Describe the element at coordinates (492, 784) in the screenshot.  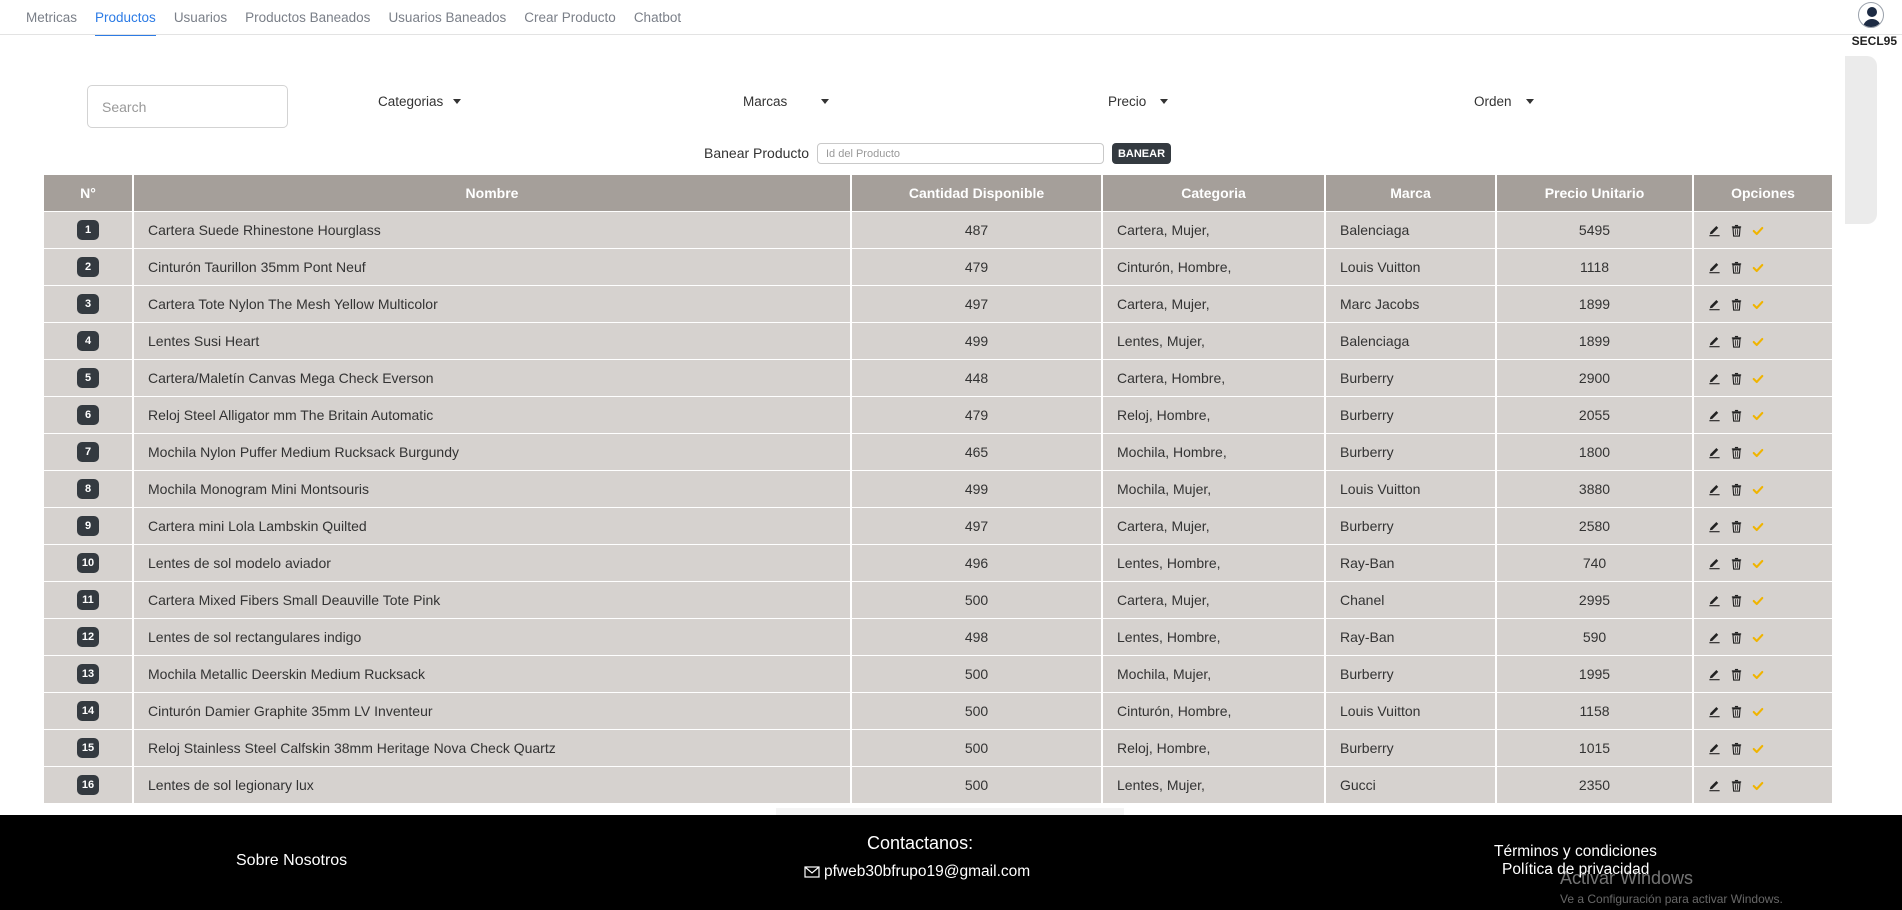
I see `cell-nombre: Lentes de sol legionary lux` at that location.